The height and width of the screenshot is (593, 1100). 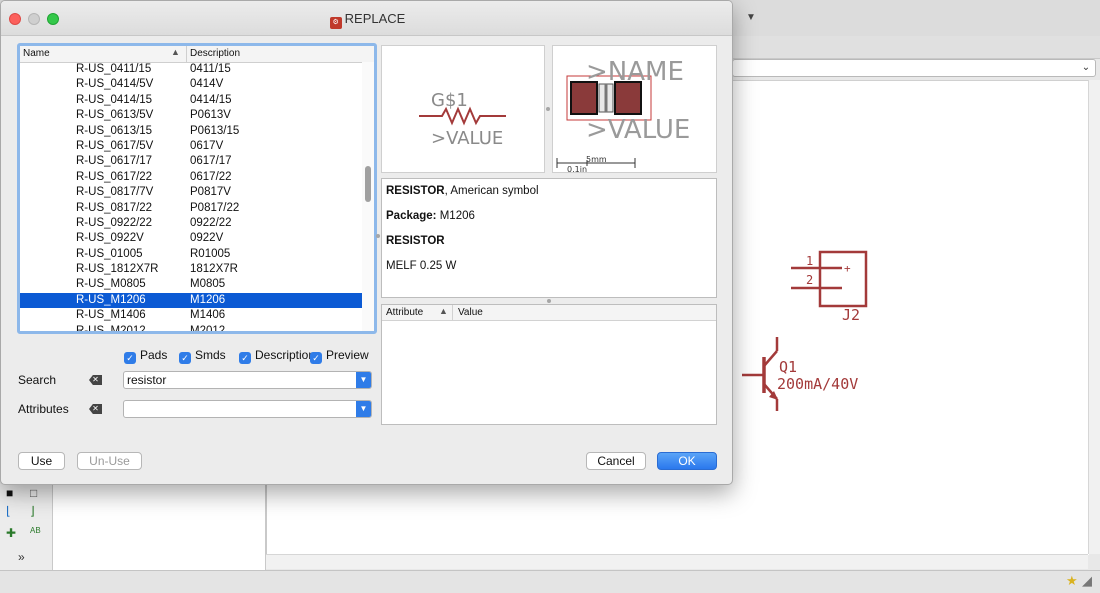 I want to click on description-package: Package: M1206, so click(x=549, y=216).